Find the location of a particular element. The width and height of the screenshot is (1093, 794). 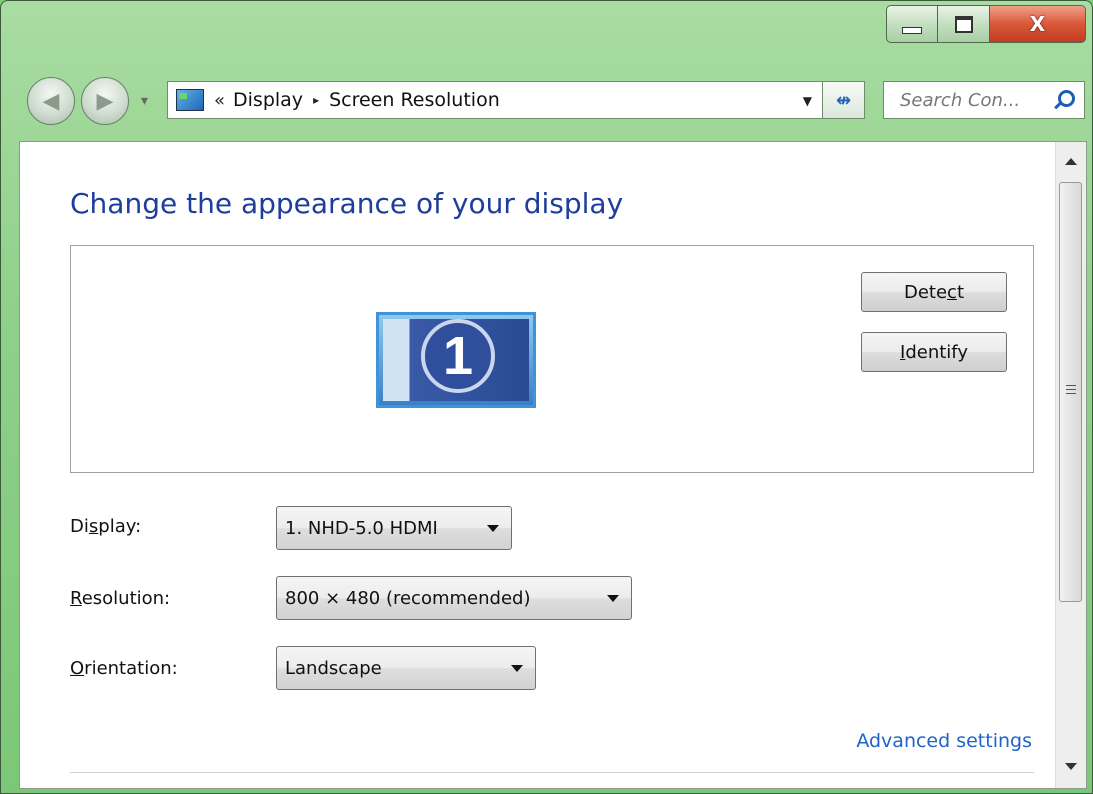

advanced-settings-link: Advanced settings is located at coordinates (944, 741).